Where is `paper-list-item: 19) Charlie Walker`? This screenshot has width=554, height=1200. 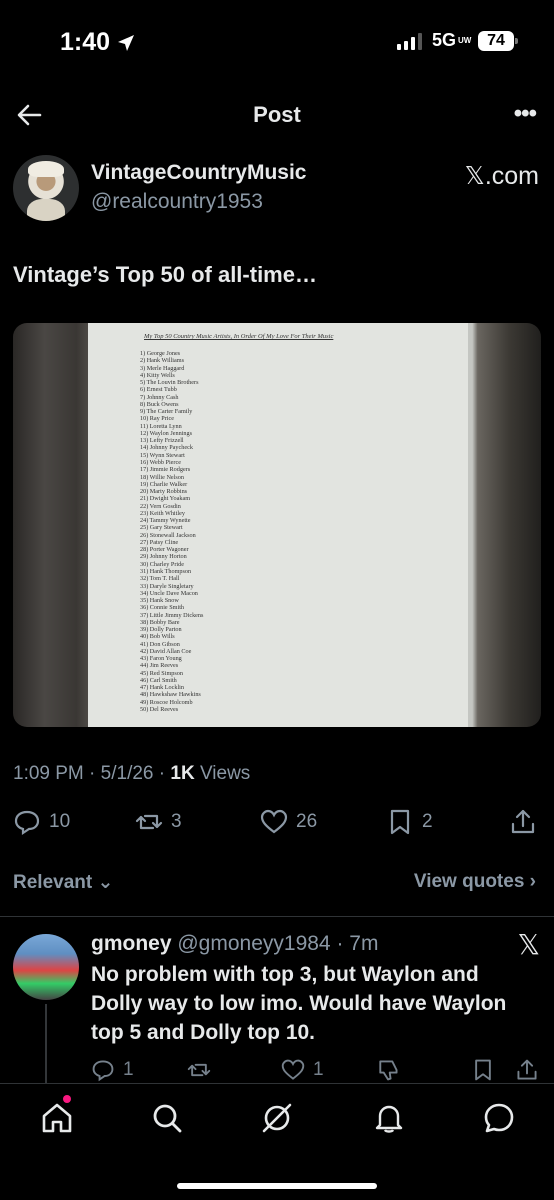
paper-list-item: 19) Charlie Walker is located at coordinates (164, 484).